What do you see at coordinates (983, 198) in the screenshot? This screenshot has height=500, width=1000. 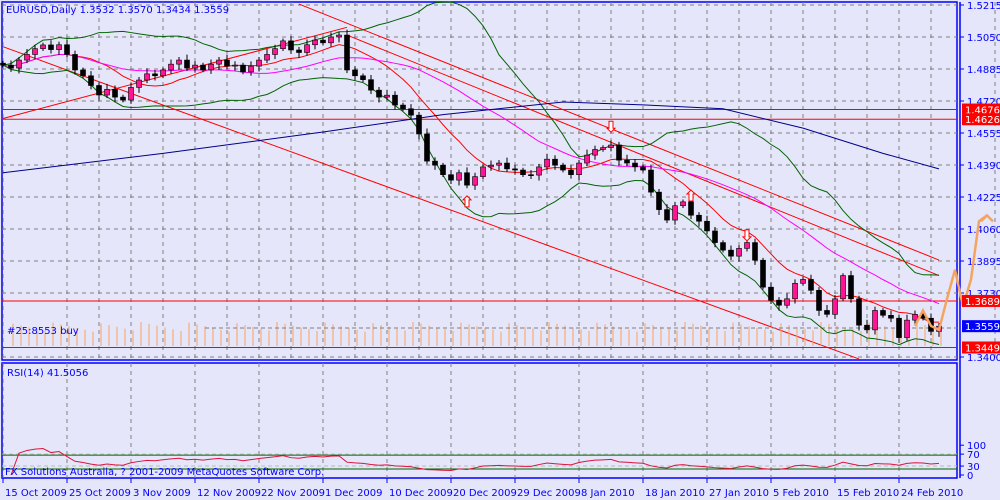 I see `price-tick-label: 1.4225` at bounding box center [983, 198].